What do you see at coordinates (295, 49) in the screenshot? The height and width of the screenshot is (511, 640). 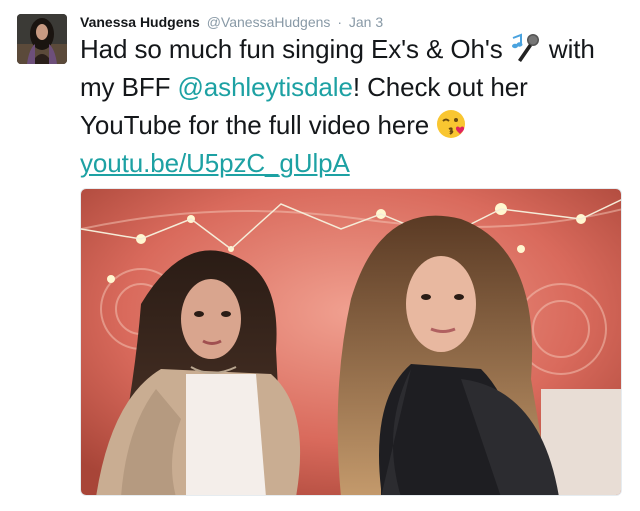 I see `tweet-text-part-1: Had so much fun singing Ex's & Oh's` at bounding box center [295, 49].